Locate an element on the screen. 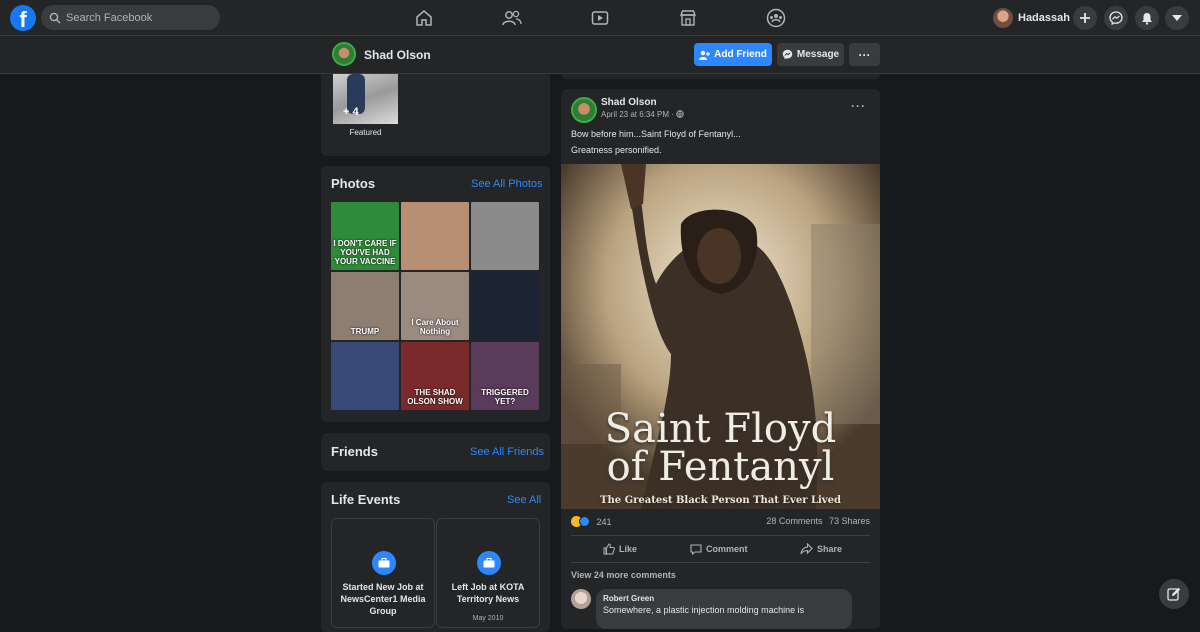 The image size is (1200, 632). post-time-text: April 23 at 6:34 PM · is located at coordinates (637, 114).